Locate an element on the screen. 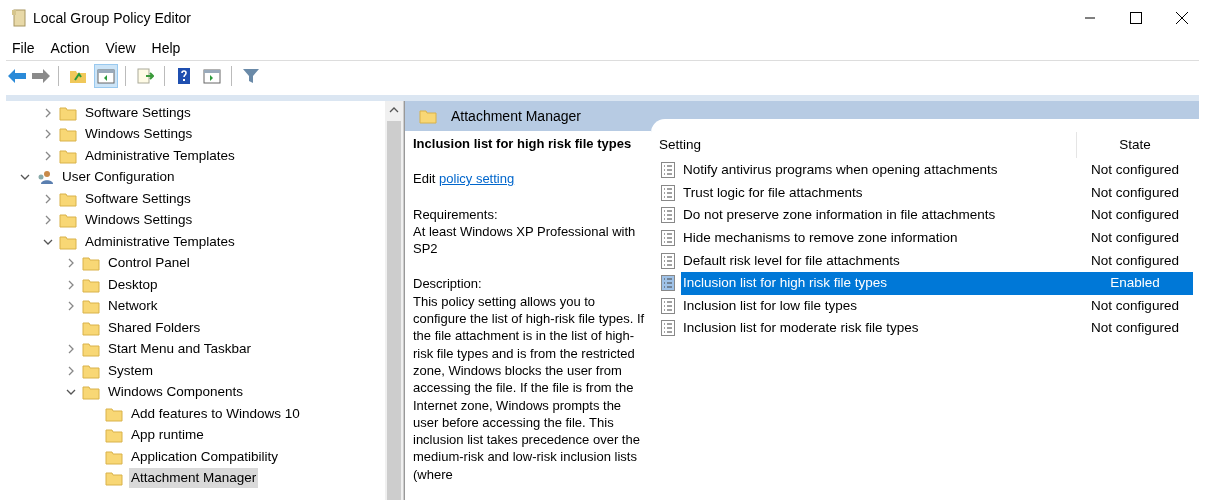 The width and height of the screenshot is (1205, 500). setting-cell-text: Do not preserve zone information in file attachments is located at coordinates (839, 215).